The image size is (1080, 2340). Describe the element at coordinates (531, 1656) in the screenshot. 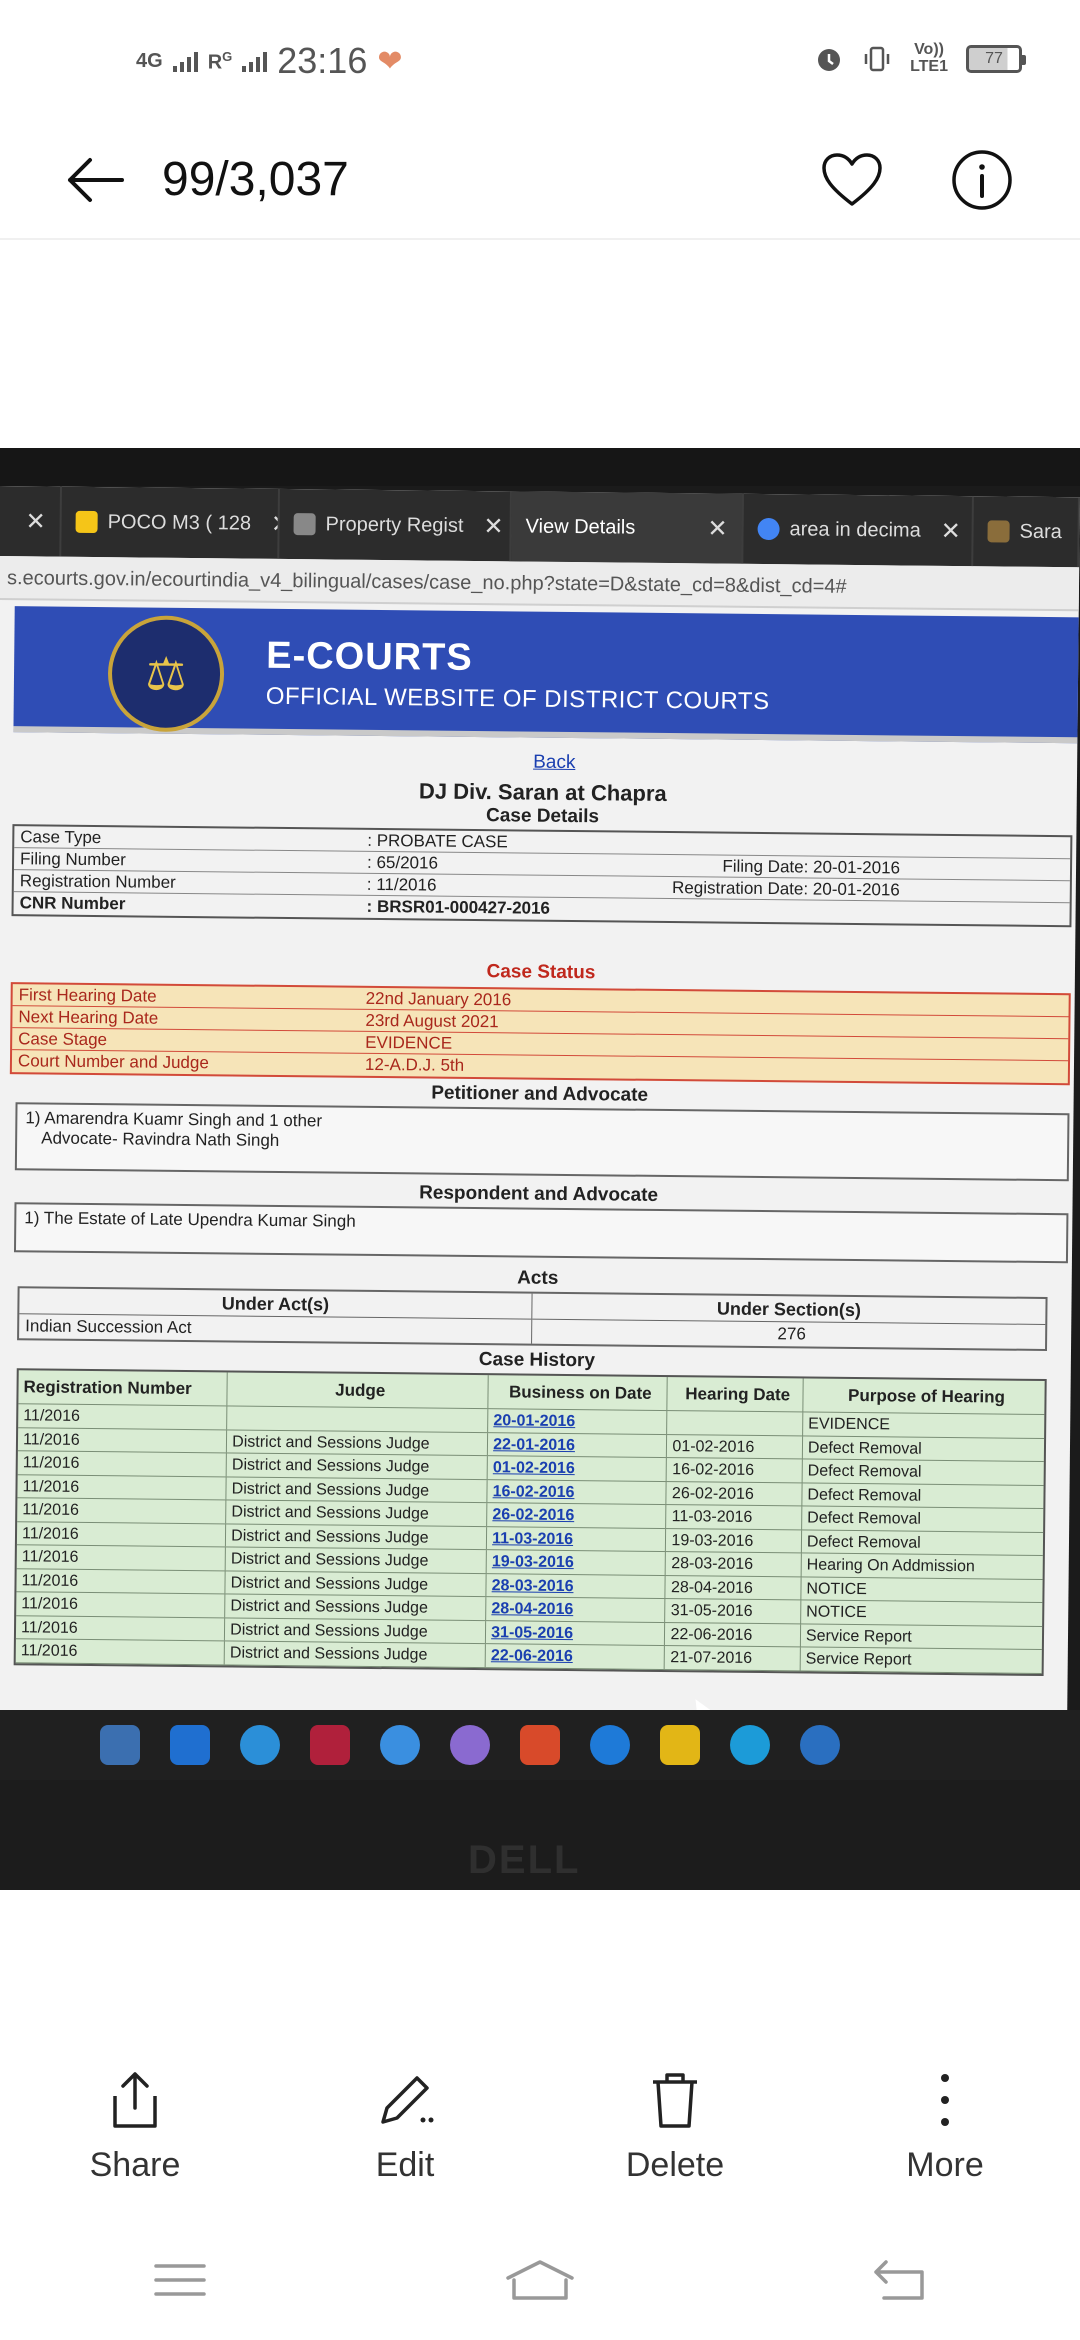

I see `business-date-link: 22-06-2016` at that location.